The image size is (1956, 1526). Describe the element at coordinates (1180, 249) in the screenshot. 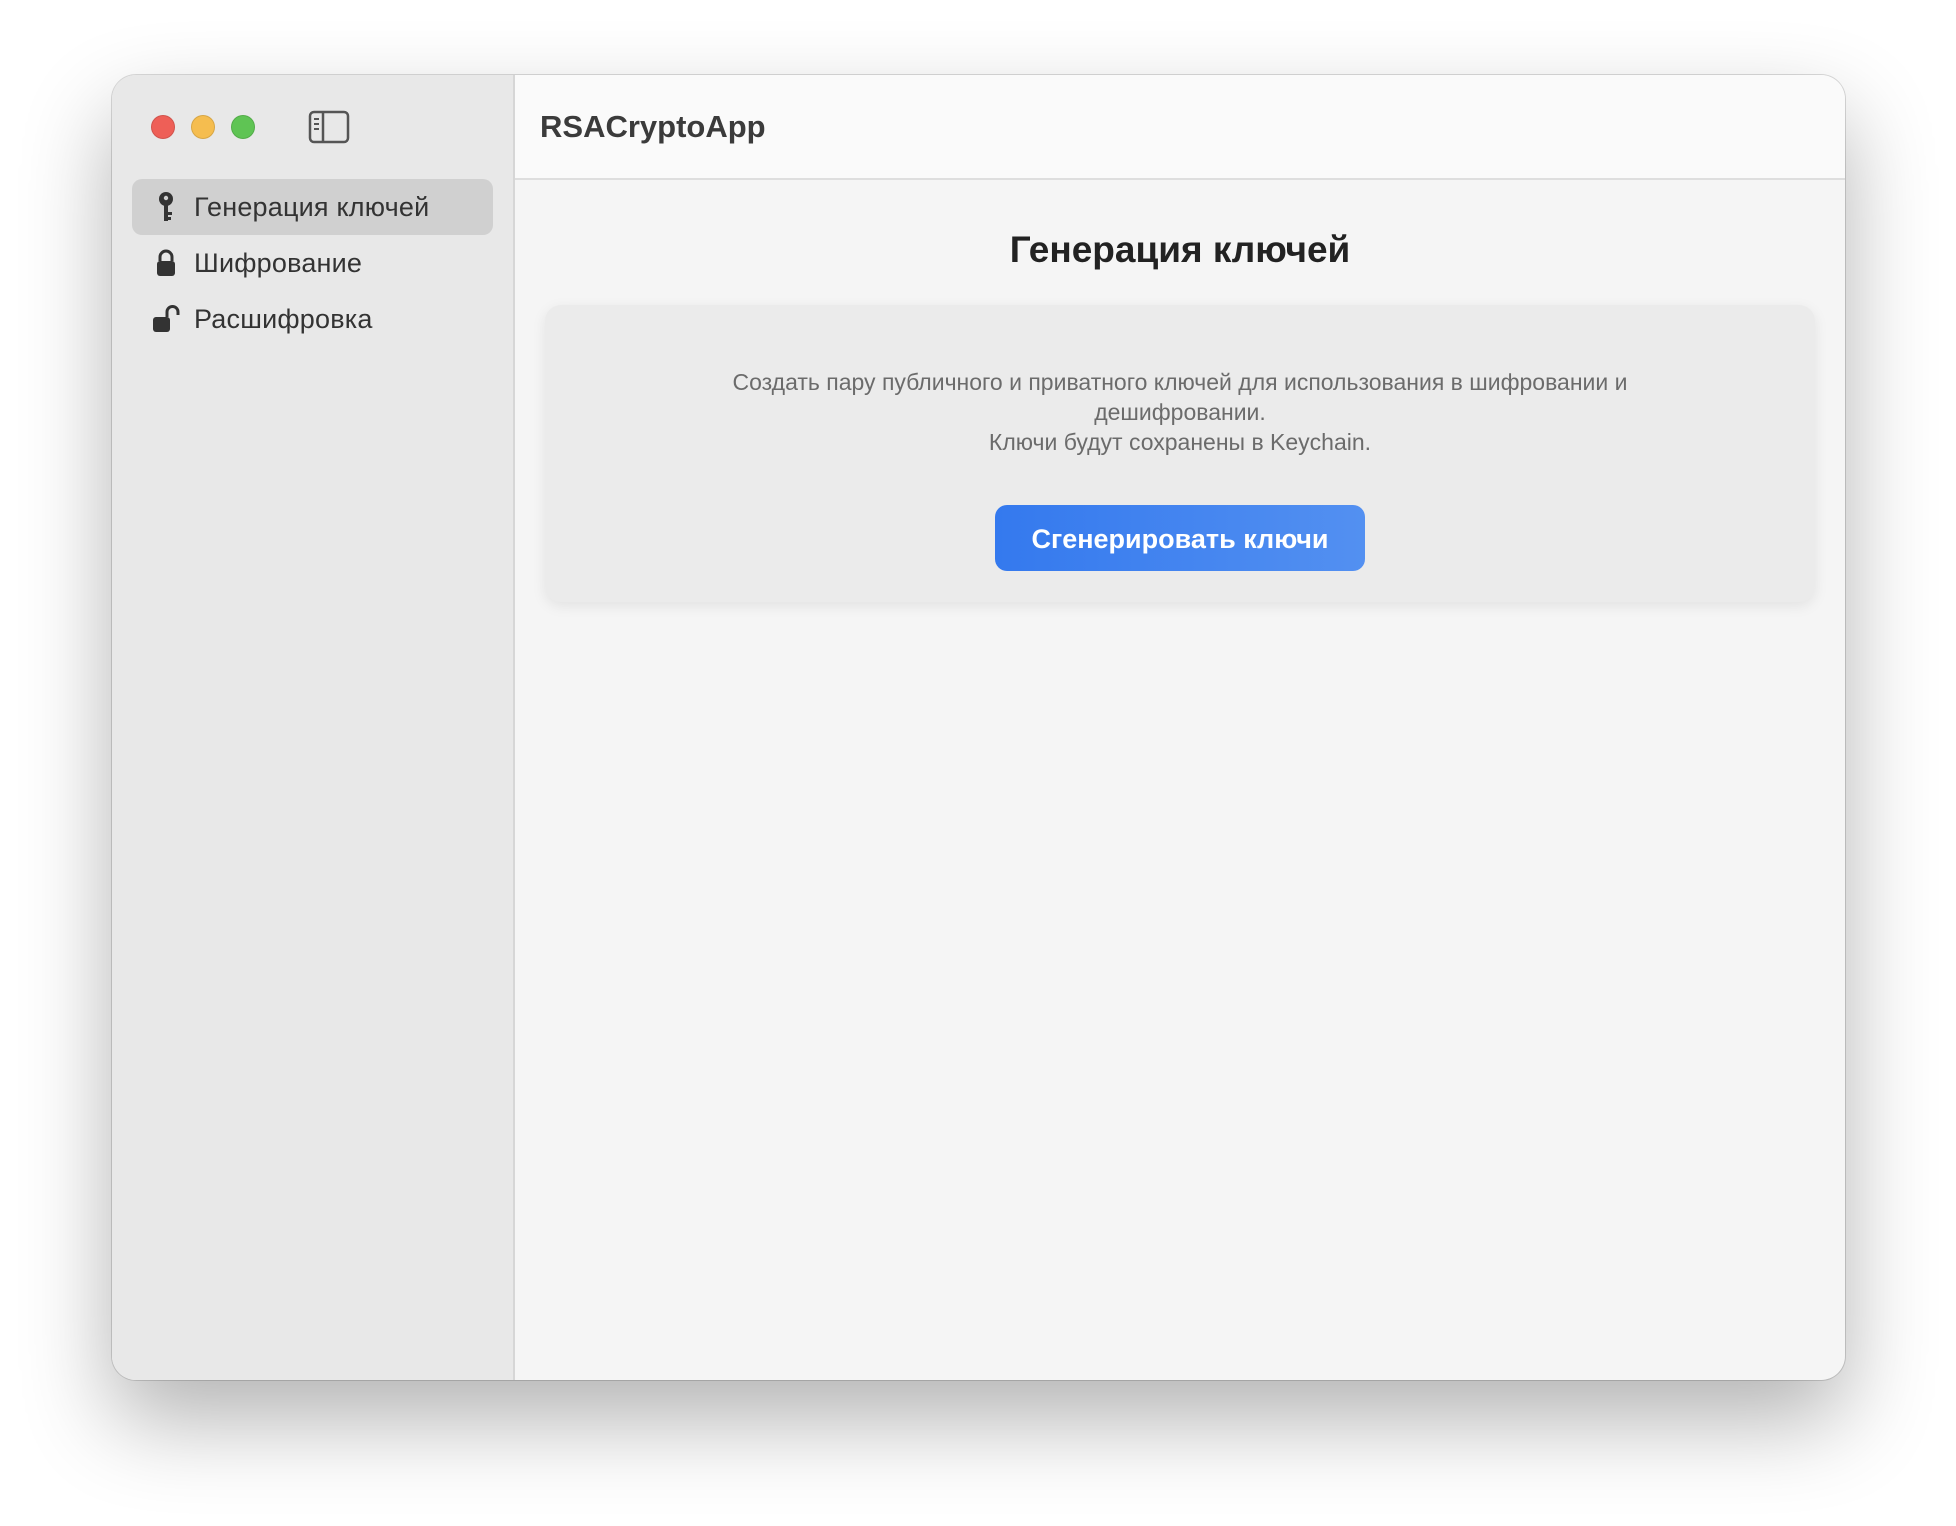

I see `page-title: Генерация ключей` at that location.